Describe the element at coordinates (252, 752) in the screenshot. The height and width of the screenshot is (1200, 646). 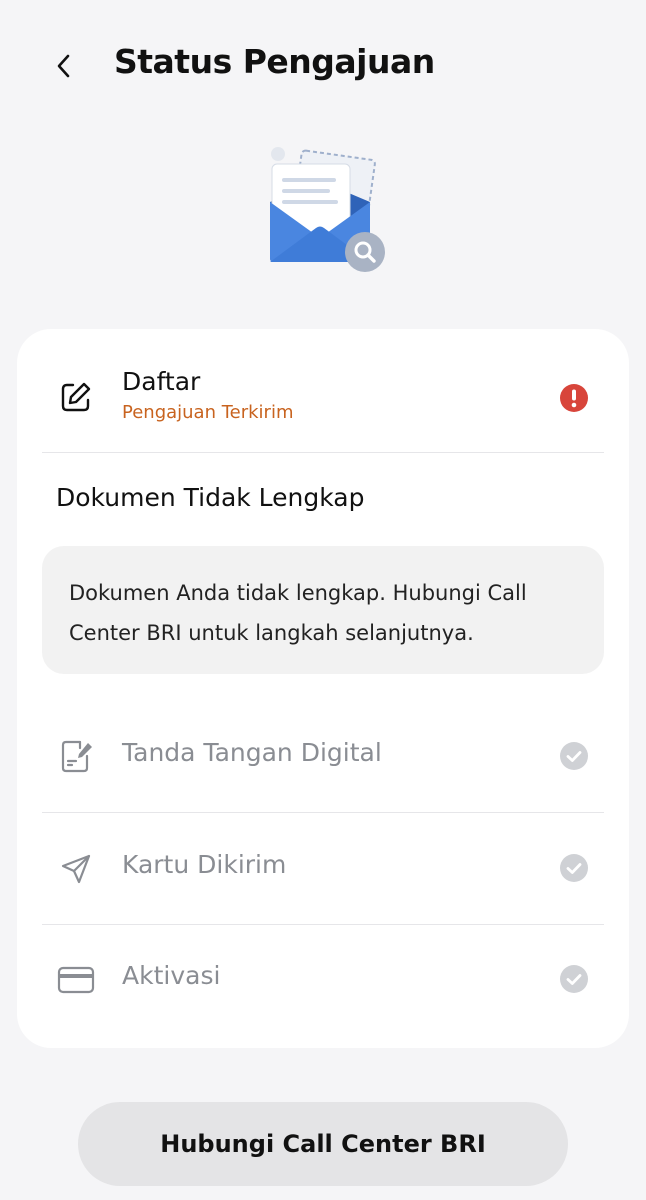
I see `step-tanda-tangan-title: Tanda Tangan Digital` at that location.